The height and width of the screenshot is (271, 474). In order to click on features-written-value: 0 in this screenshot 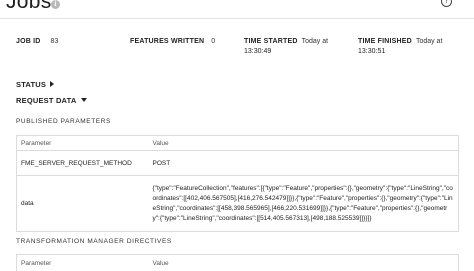, I will do `click(213, 41)`.